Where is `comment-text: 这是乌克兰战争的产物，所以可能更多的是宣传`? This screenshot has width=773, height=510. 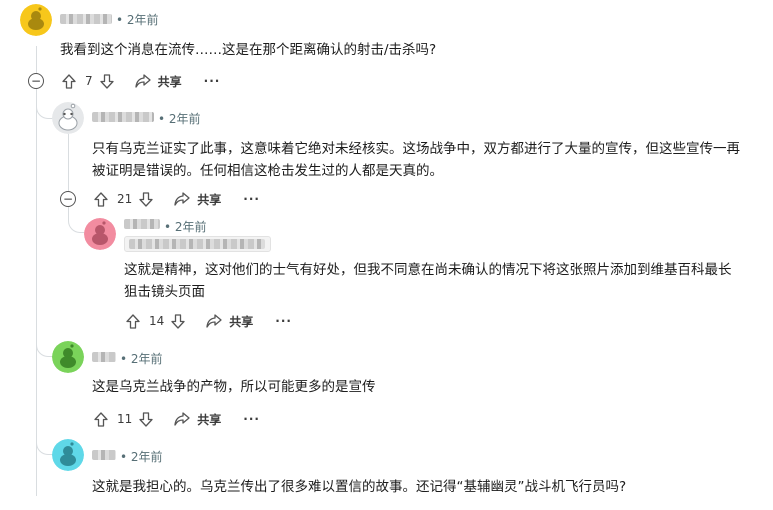
comment-text: 这是乌克兰战争的产物，所以可能更多的是宣传 is located at coordinates (234, 387).